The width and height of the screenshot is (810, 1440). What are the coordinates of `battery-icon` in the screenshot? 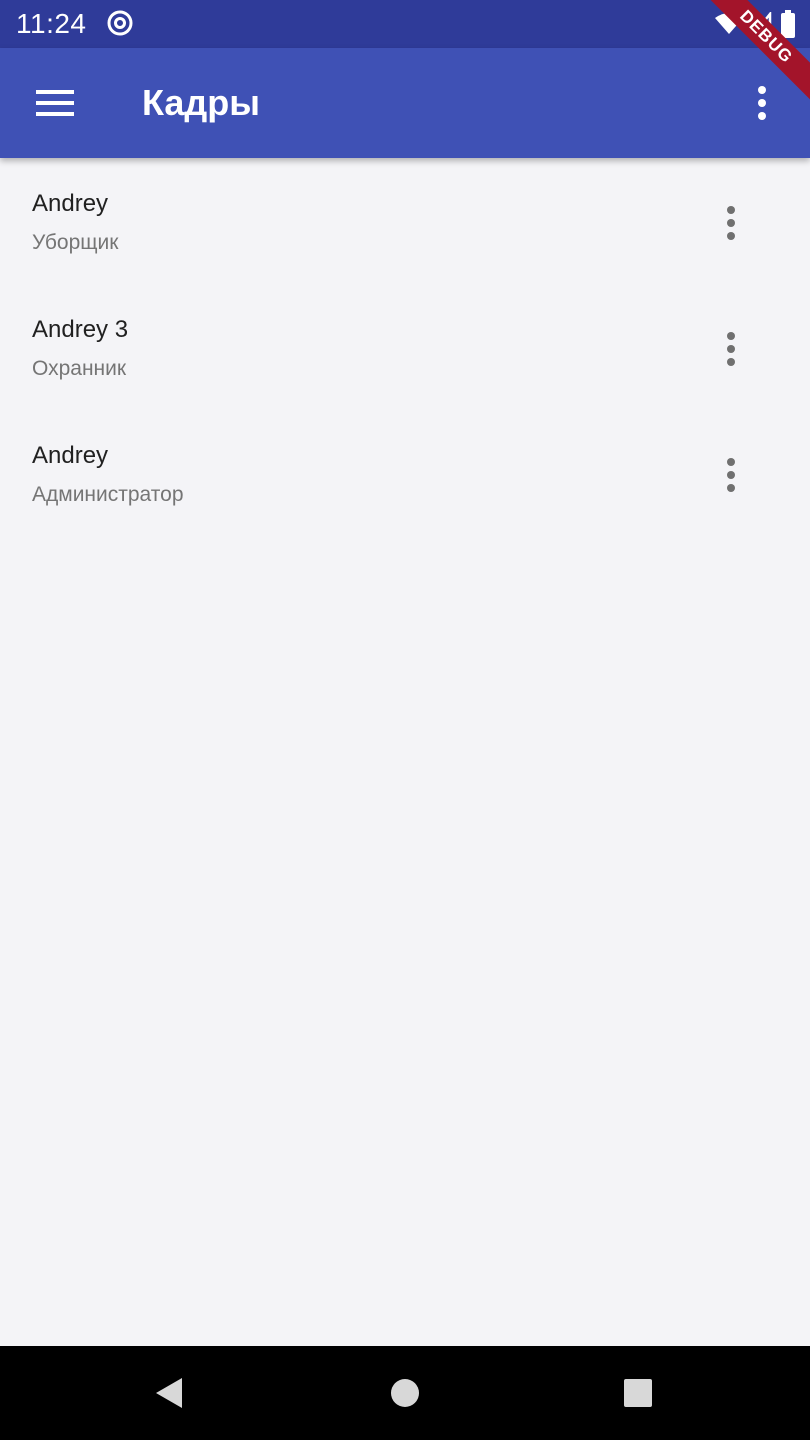 It's located at (788, 24).